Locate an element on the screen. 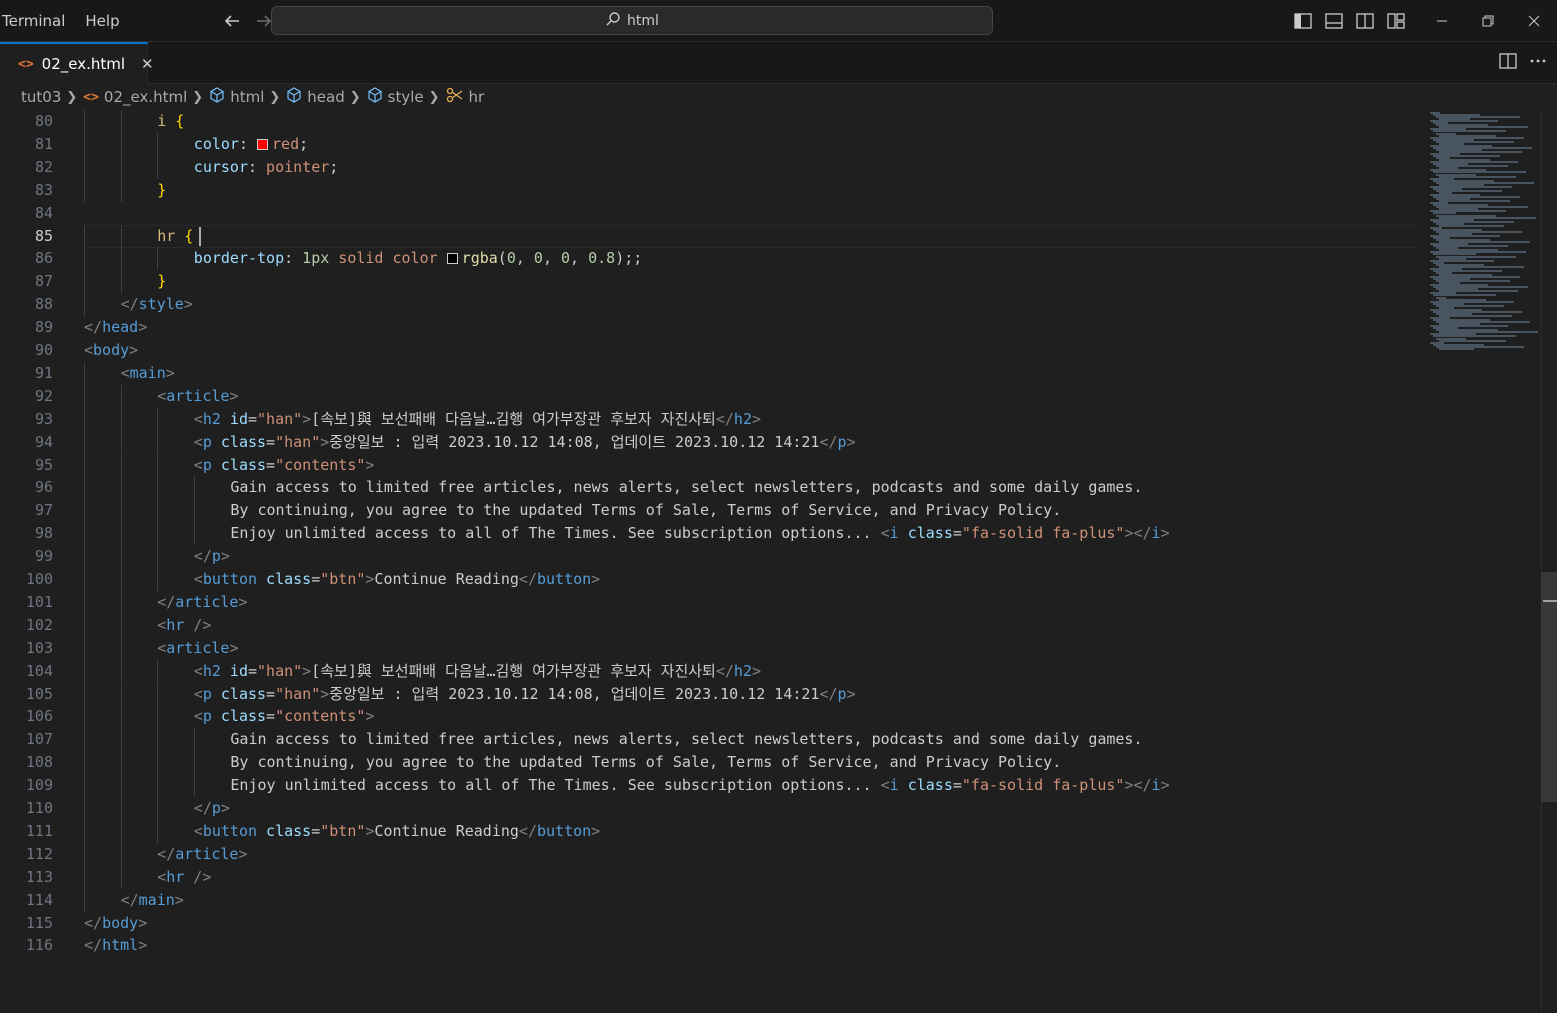  search-text: html is located at coordinates (643, 20).